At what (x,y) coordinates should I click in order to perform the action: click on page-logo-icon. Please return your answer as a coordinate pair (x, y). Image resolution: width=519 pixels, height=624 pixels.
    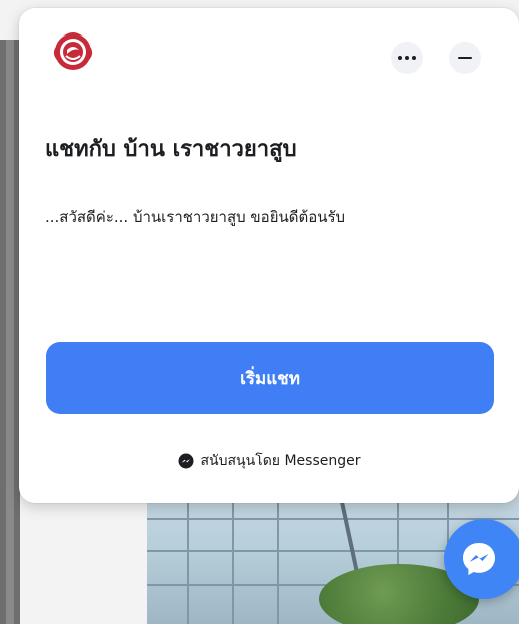
    Looking at the image, I should click on (73, 50).